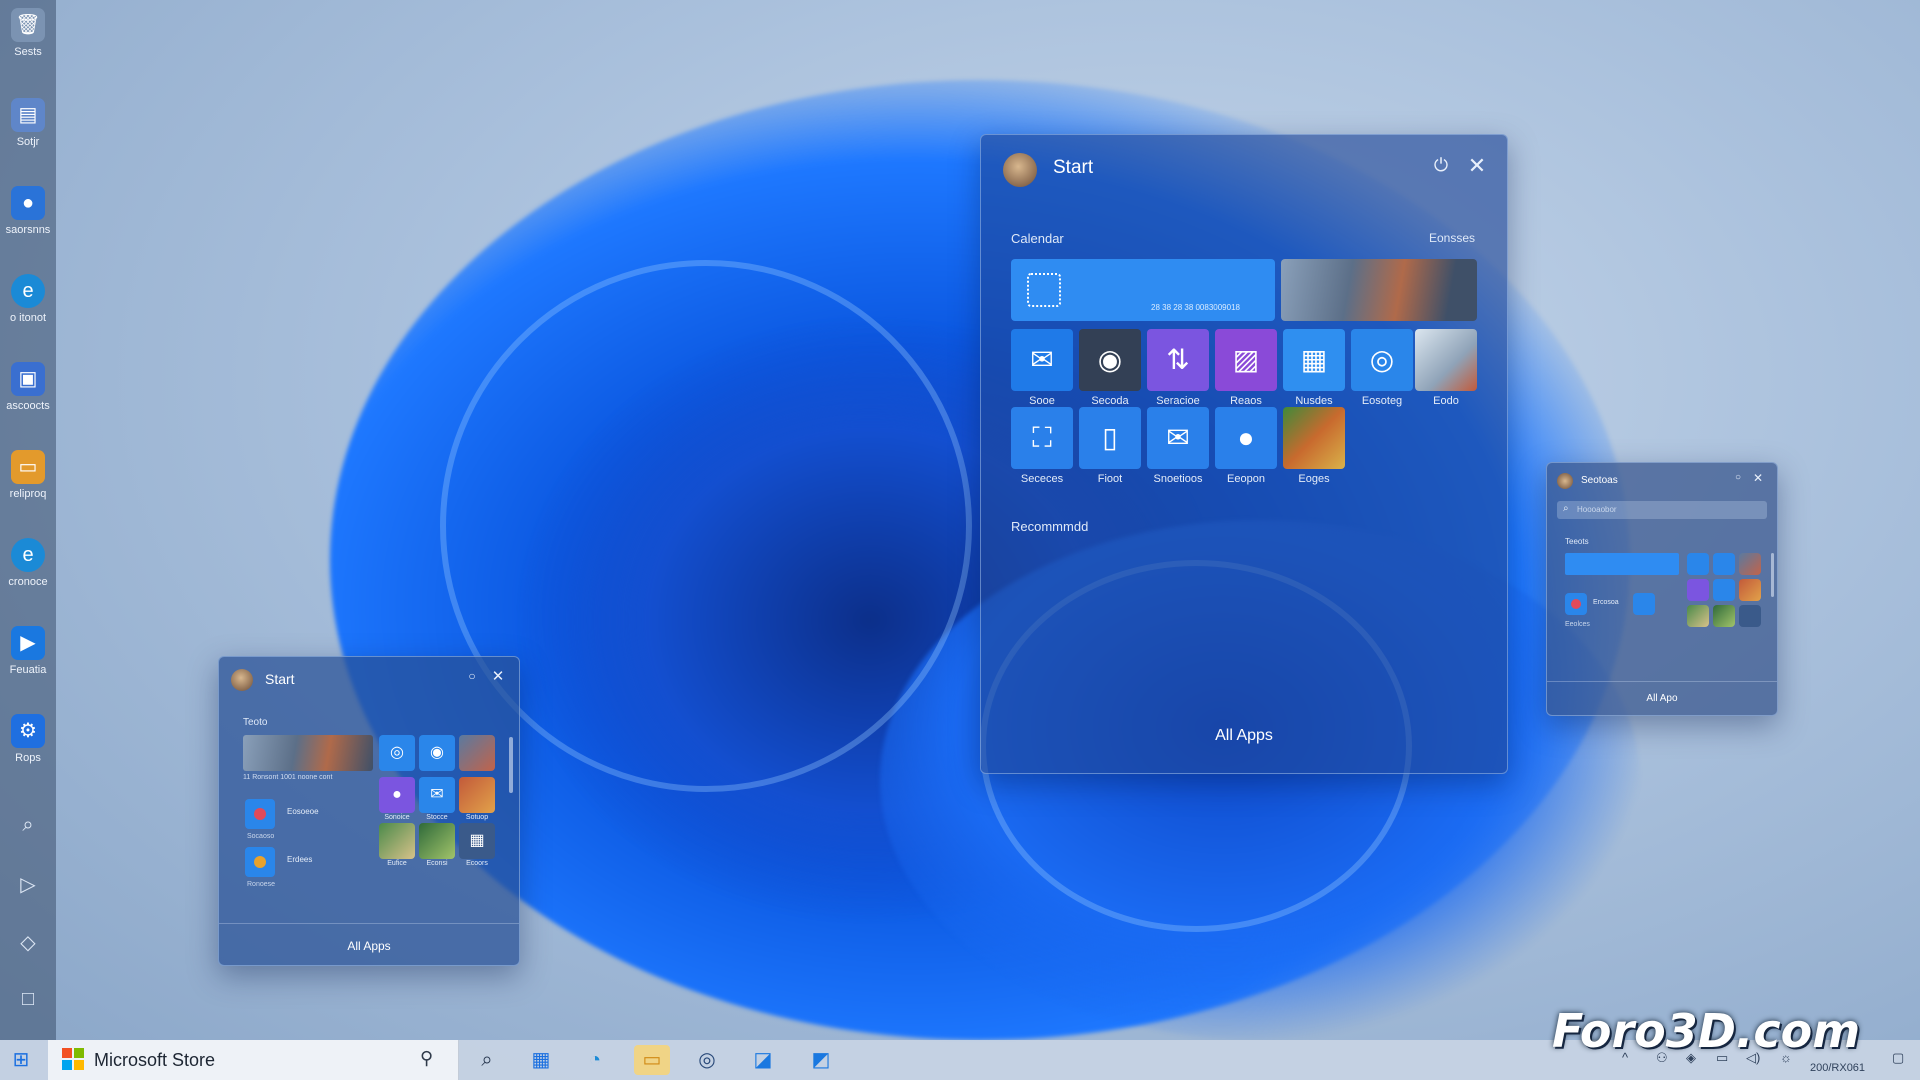 This screenshot has width=1920, height=1080. What do you see at coordinates (1042, 360) in the screenshot?
I see `tile-sooe: ✉` at bounding box center [1042, 360].